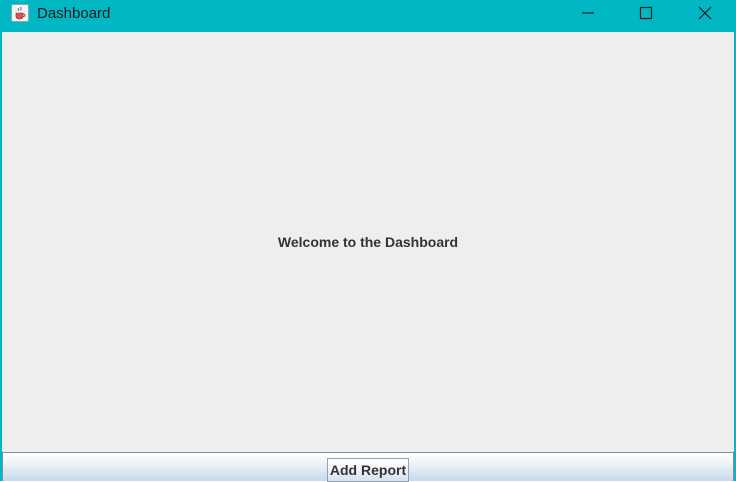 Image resolution: width=736 pixels, height=482 pixels. I want to click on minimize-button, so click(588, 14).